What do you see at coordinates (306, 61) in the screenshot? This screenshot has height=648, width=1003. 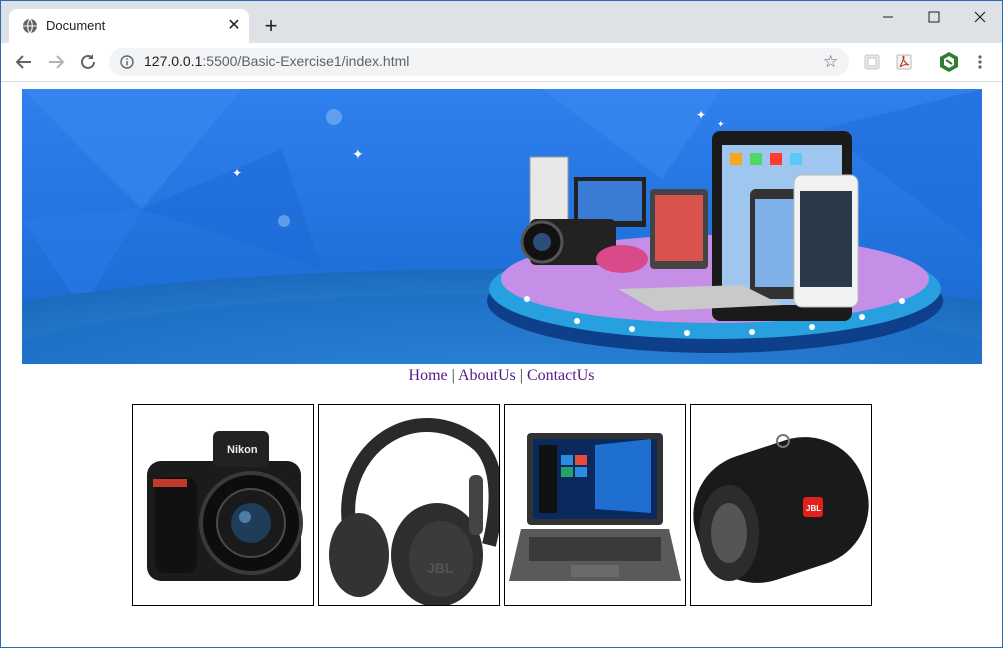 I see `url-path: :5500/Basic-Exercise1/index.html` at bounding box center [306, 61].